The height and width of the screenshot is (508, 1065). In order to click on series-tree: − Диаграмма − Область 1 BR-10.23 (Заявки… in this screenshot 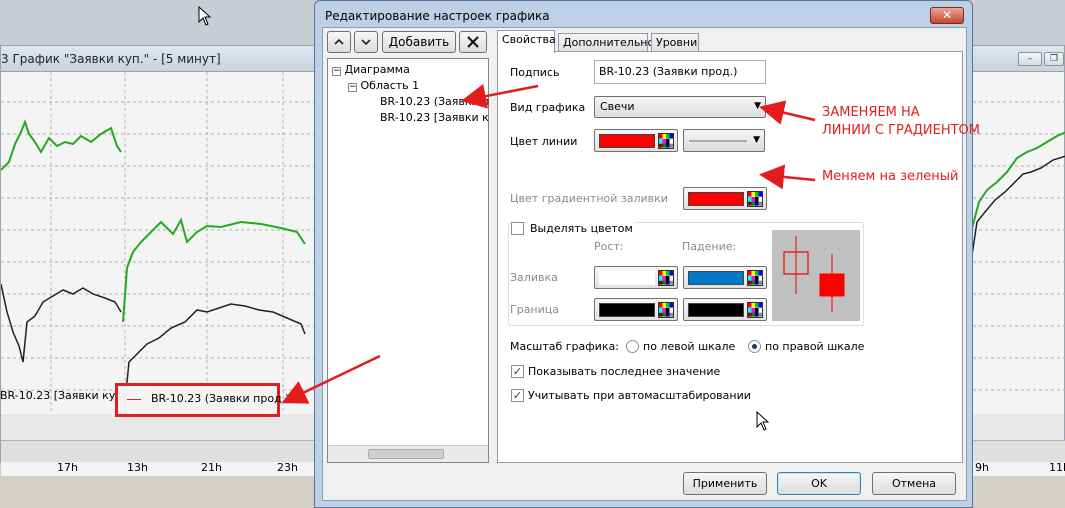, I will do `click(408, 260)`.